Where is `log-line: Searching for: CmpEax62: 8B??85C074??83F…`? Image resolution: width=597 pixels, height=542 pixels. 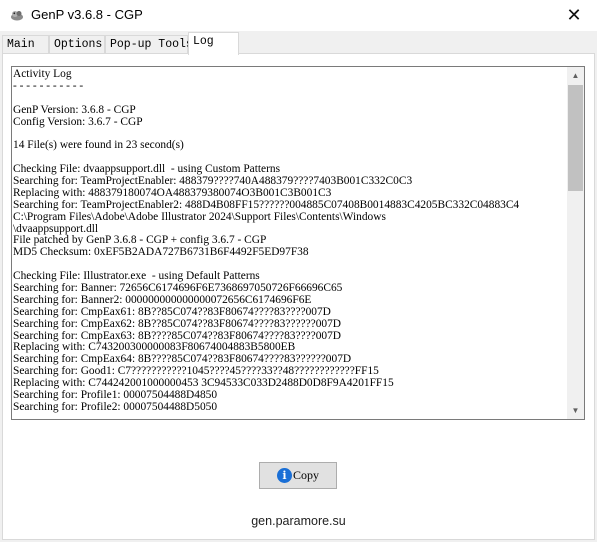 log-line: Searching for: CmpEax62: 8B??85C074??83F… is located at coordinates (177, 323).